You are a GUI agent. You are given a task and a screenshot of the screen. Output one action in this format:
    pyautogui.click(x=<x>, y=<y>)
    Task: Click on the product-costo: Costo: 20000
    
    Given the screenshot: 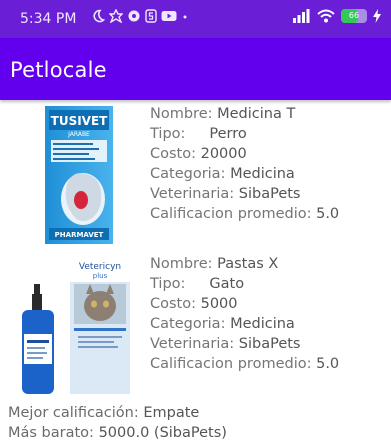 What is the action you would take?
    pyautogui.click(x=244, y=154)
    